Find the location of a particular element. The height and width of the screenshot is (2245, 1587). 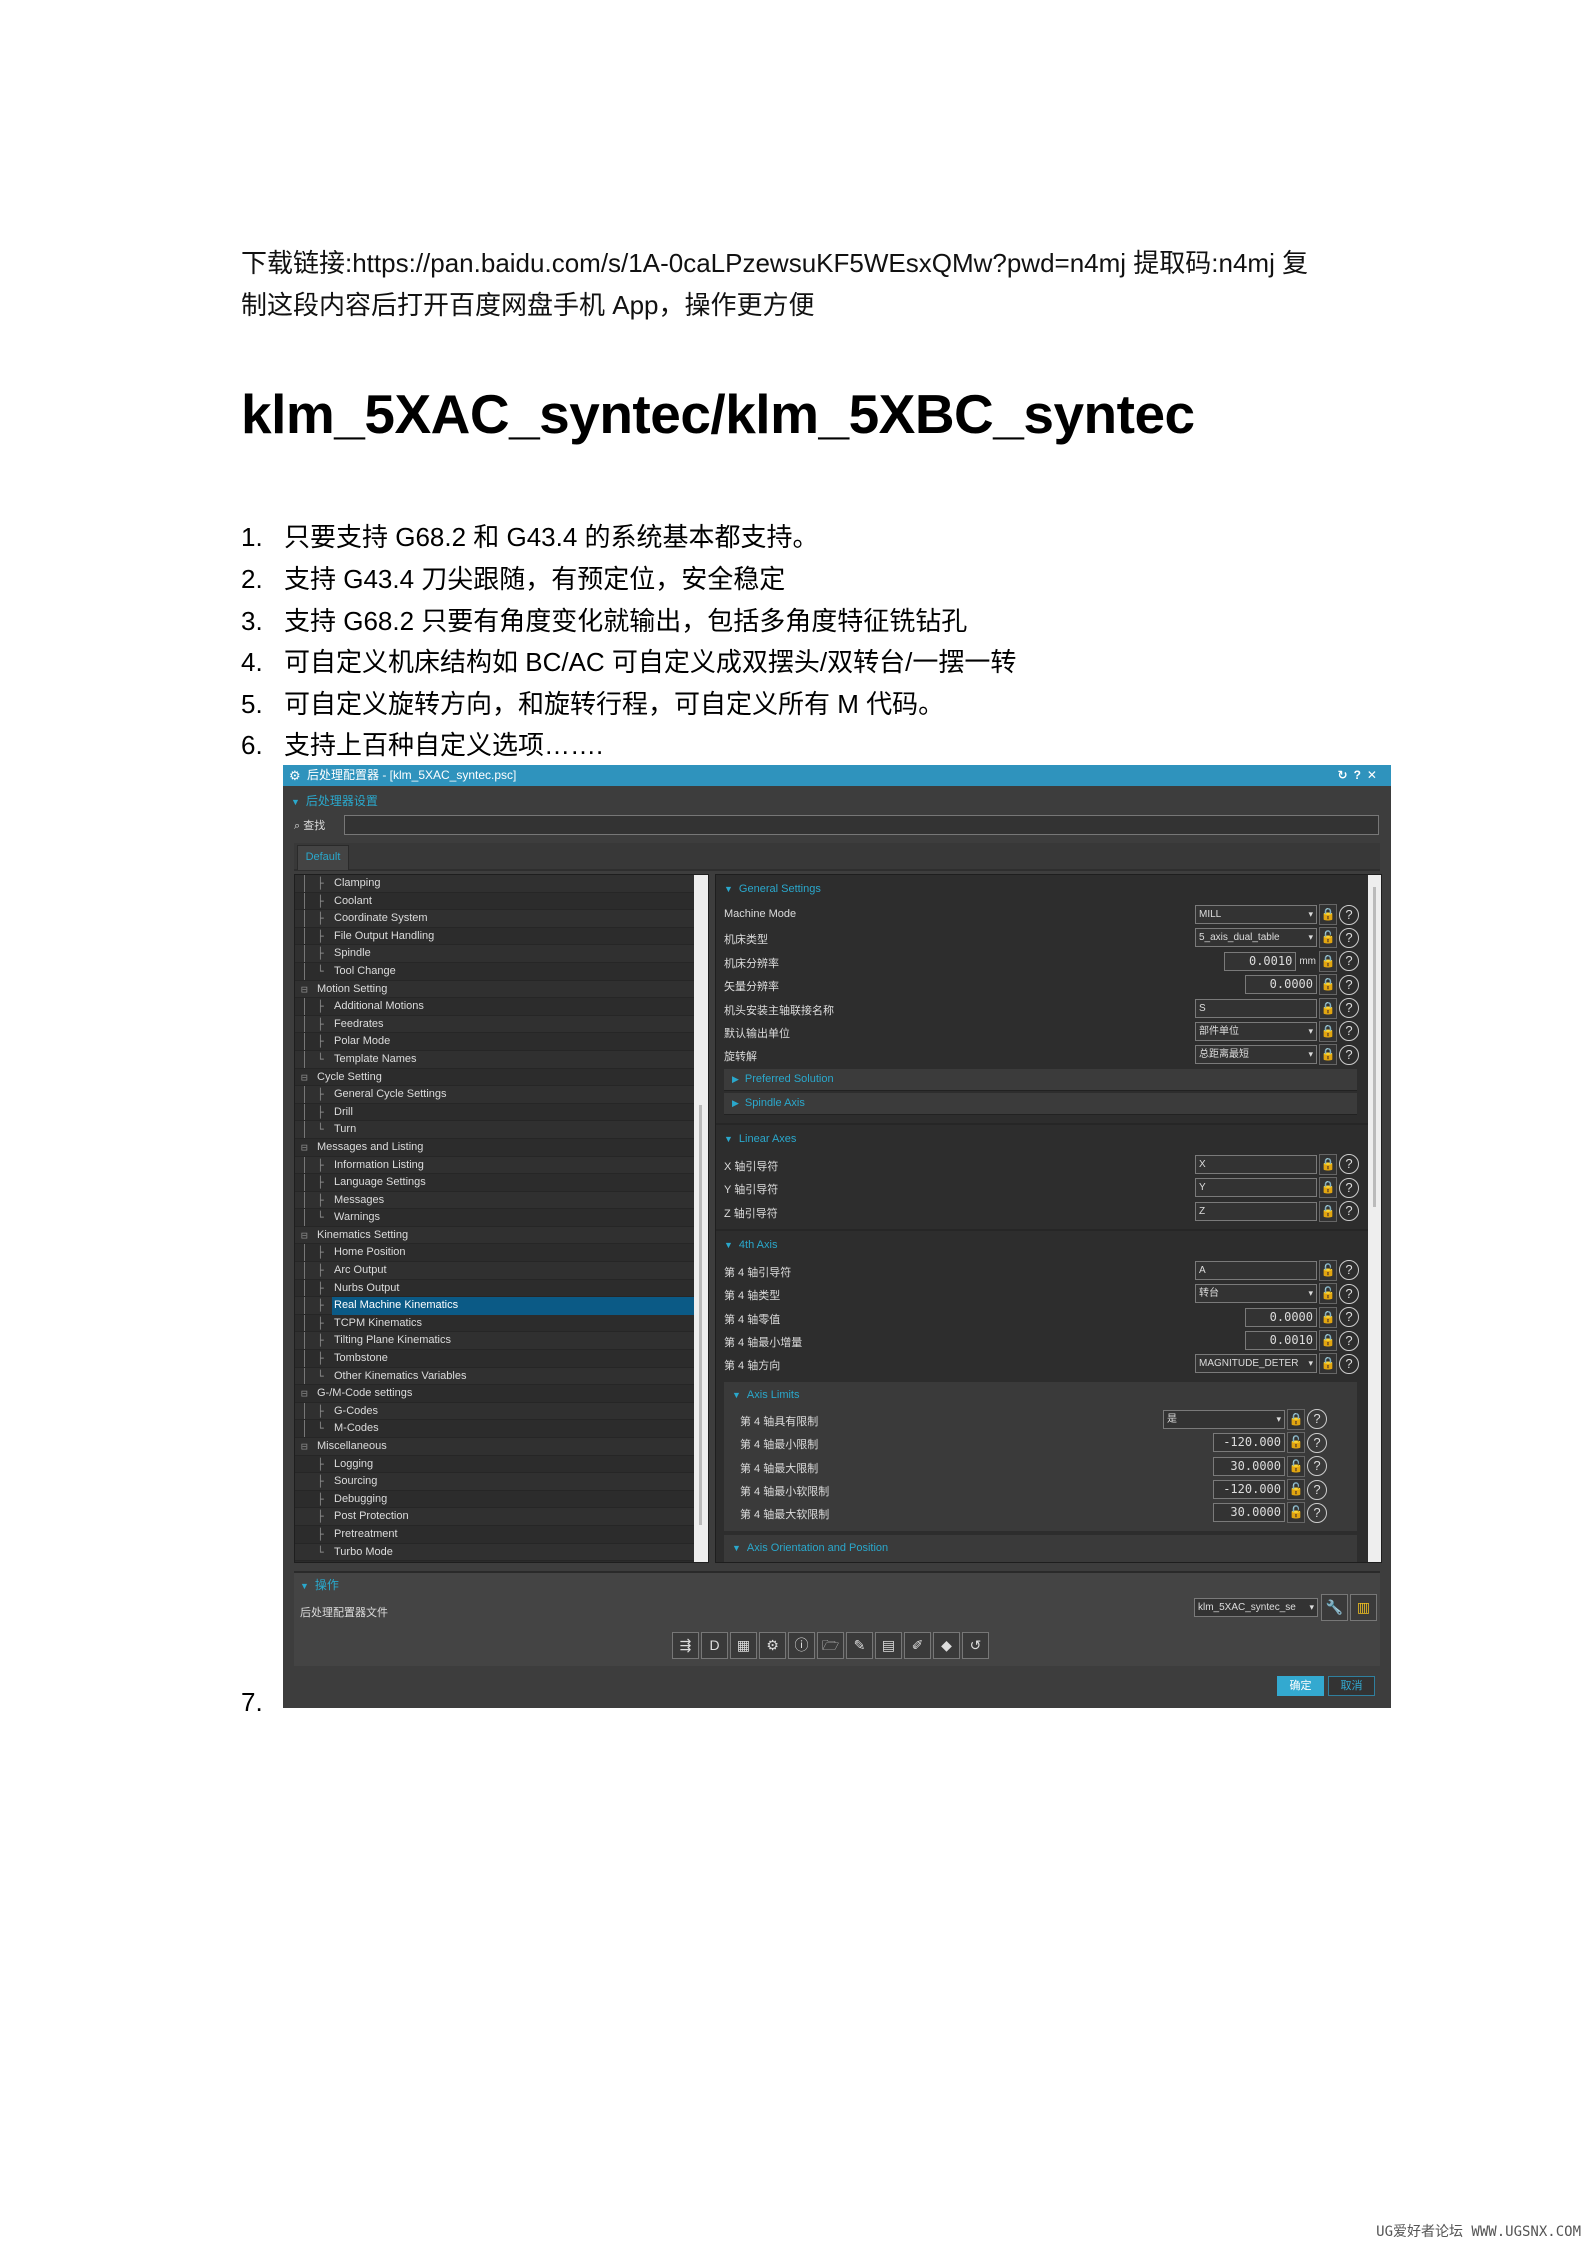

tree-item: ├ Post Protection is located at coordinates (501, 1517).